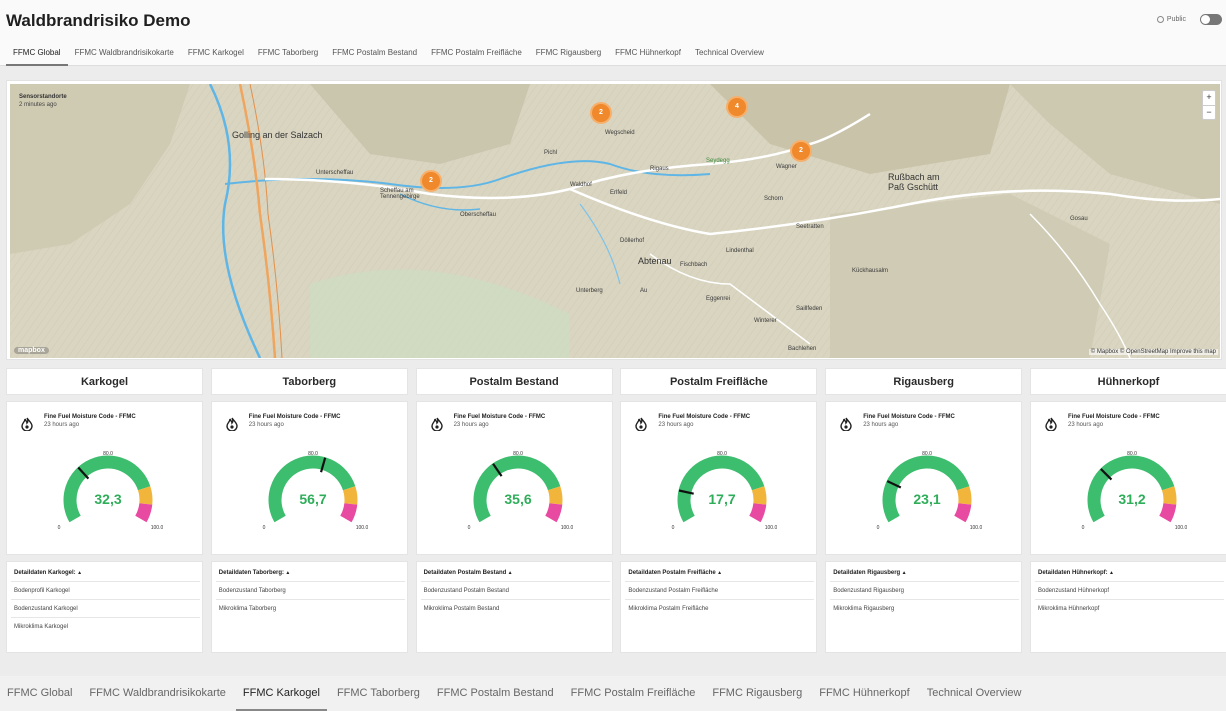 The image size is (1226, 711). What do you see at coordinates (255, 573) in the screenshot?
I see `detail-header: Detaildaten Taborberg: ▲` at bounding box center [255, 573].